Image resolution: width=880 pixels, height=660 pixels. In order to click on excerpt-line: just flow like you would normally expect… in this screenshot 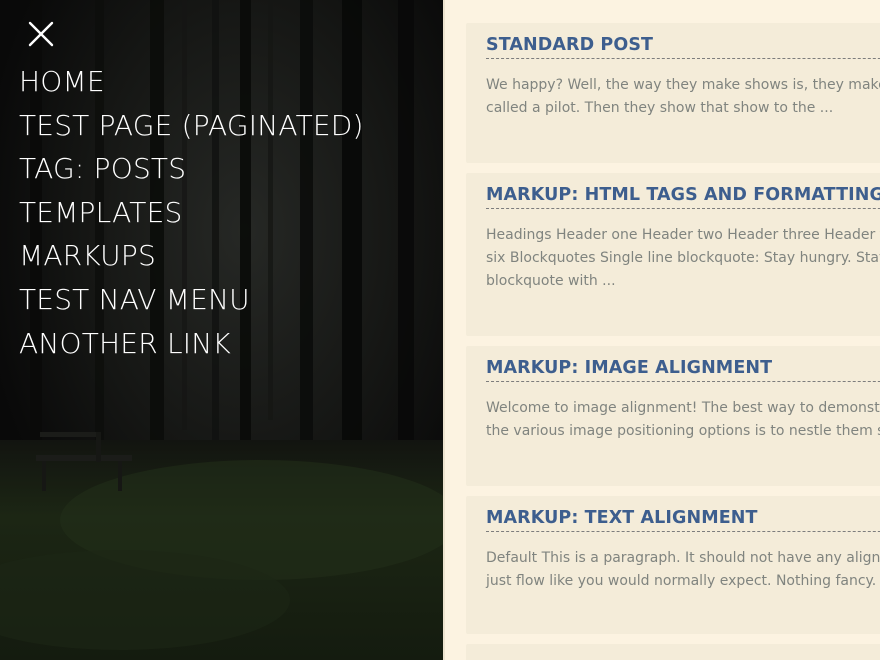, I will do `click(681, 581)`.